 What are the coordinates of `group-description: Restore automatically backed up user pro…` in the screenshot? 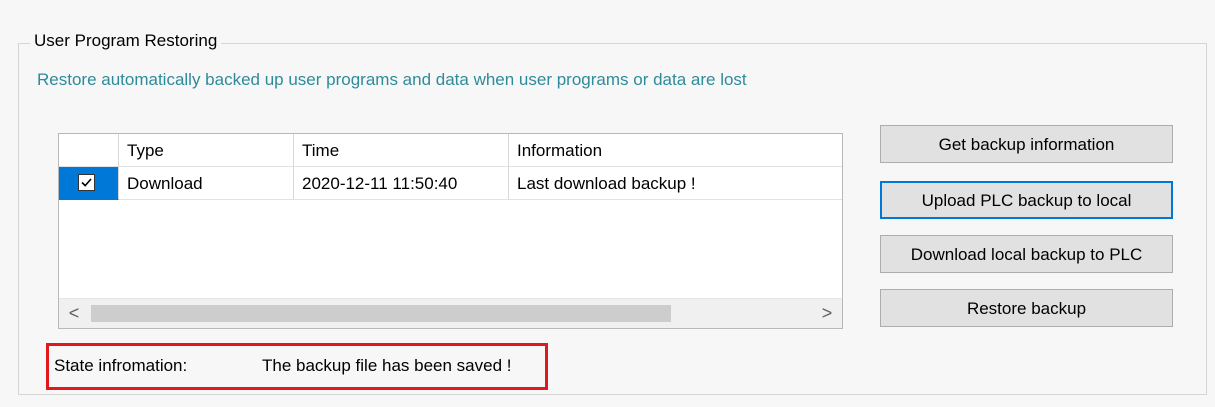 It's located at (392, 79).